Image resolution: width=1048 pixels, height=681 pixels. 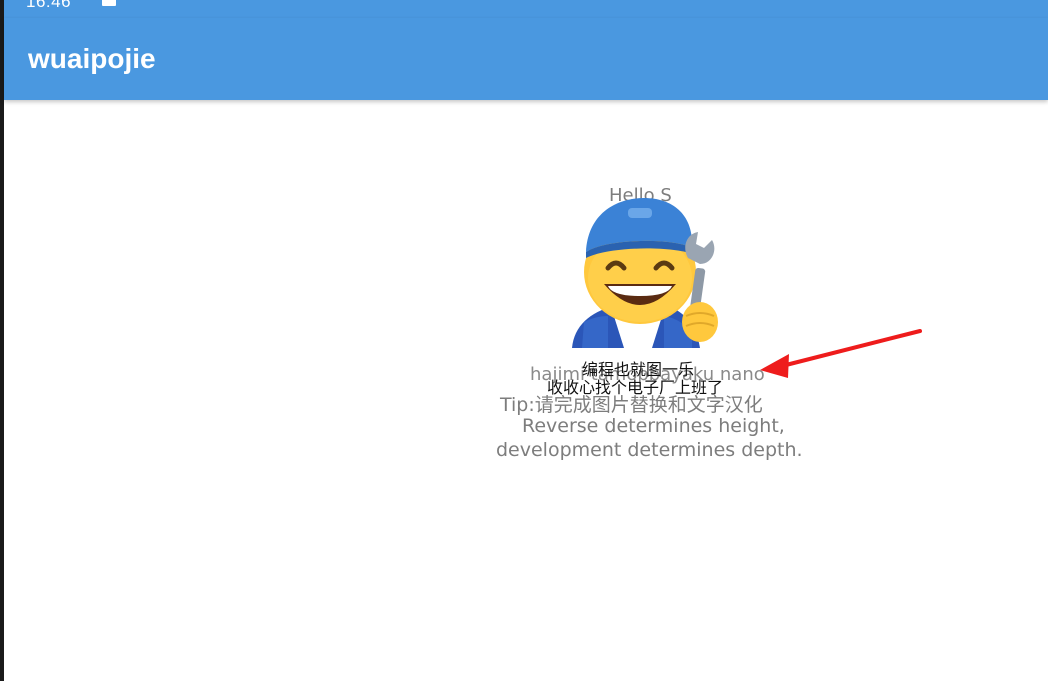 I want to click on image-notification-icon, so click(x=109, y=3).